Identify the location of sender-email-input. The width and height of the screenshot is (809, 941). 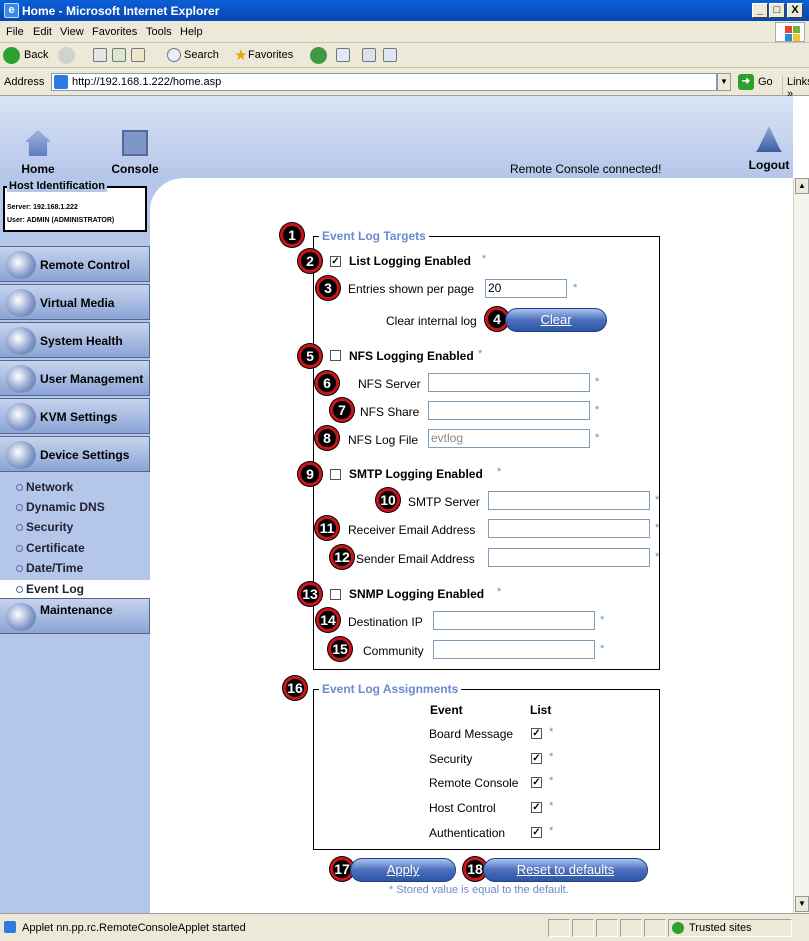
(569, 557).